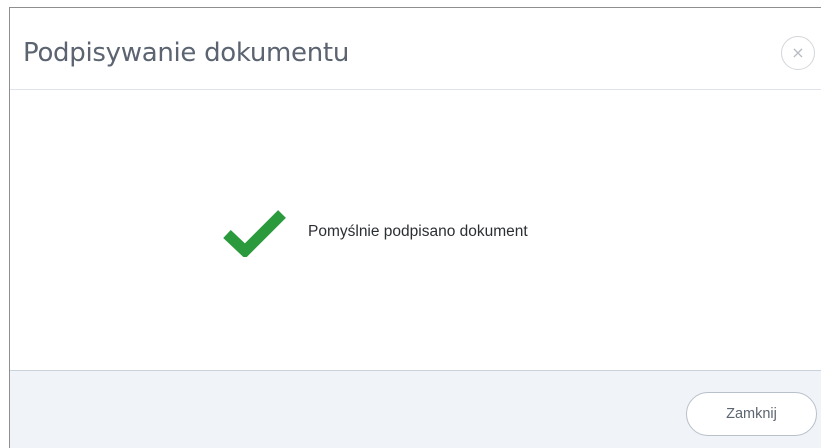  I want to click on close-icon: ×, so click(798, 52).